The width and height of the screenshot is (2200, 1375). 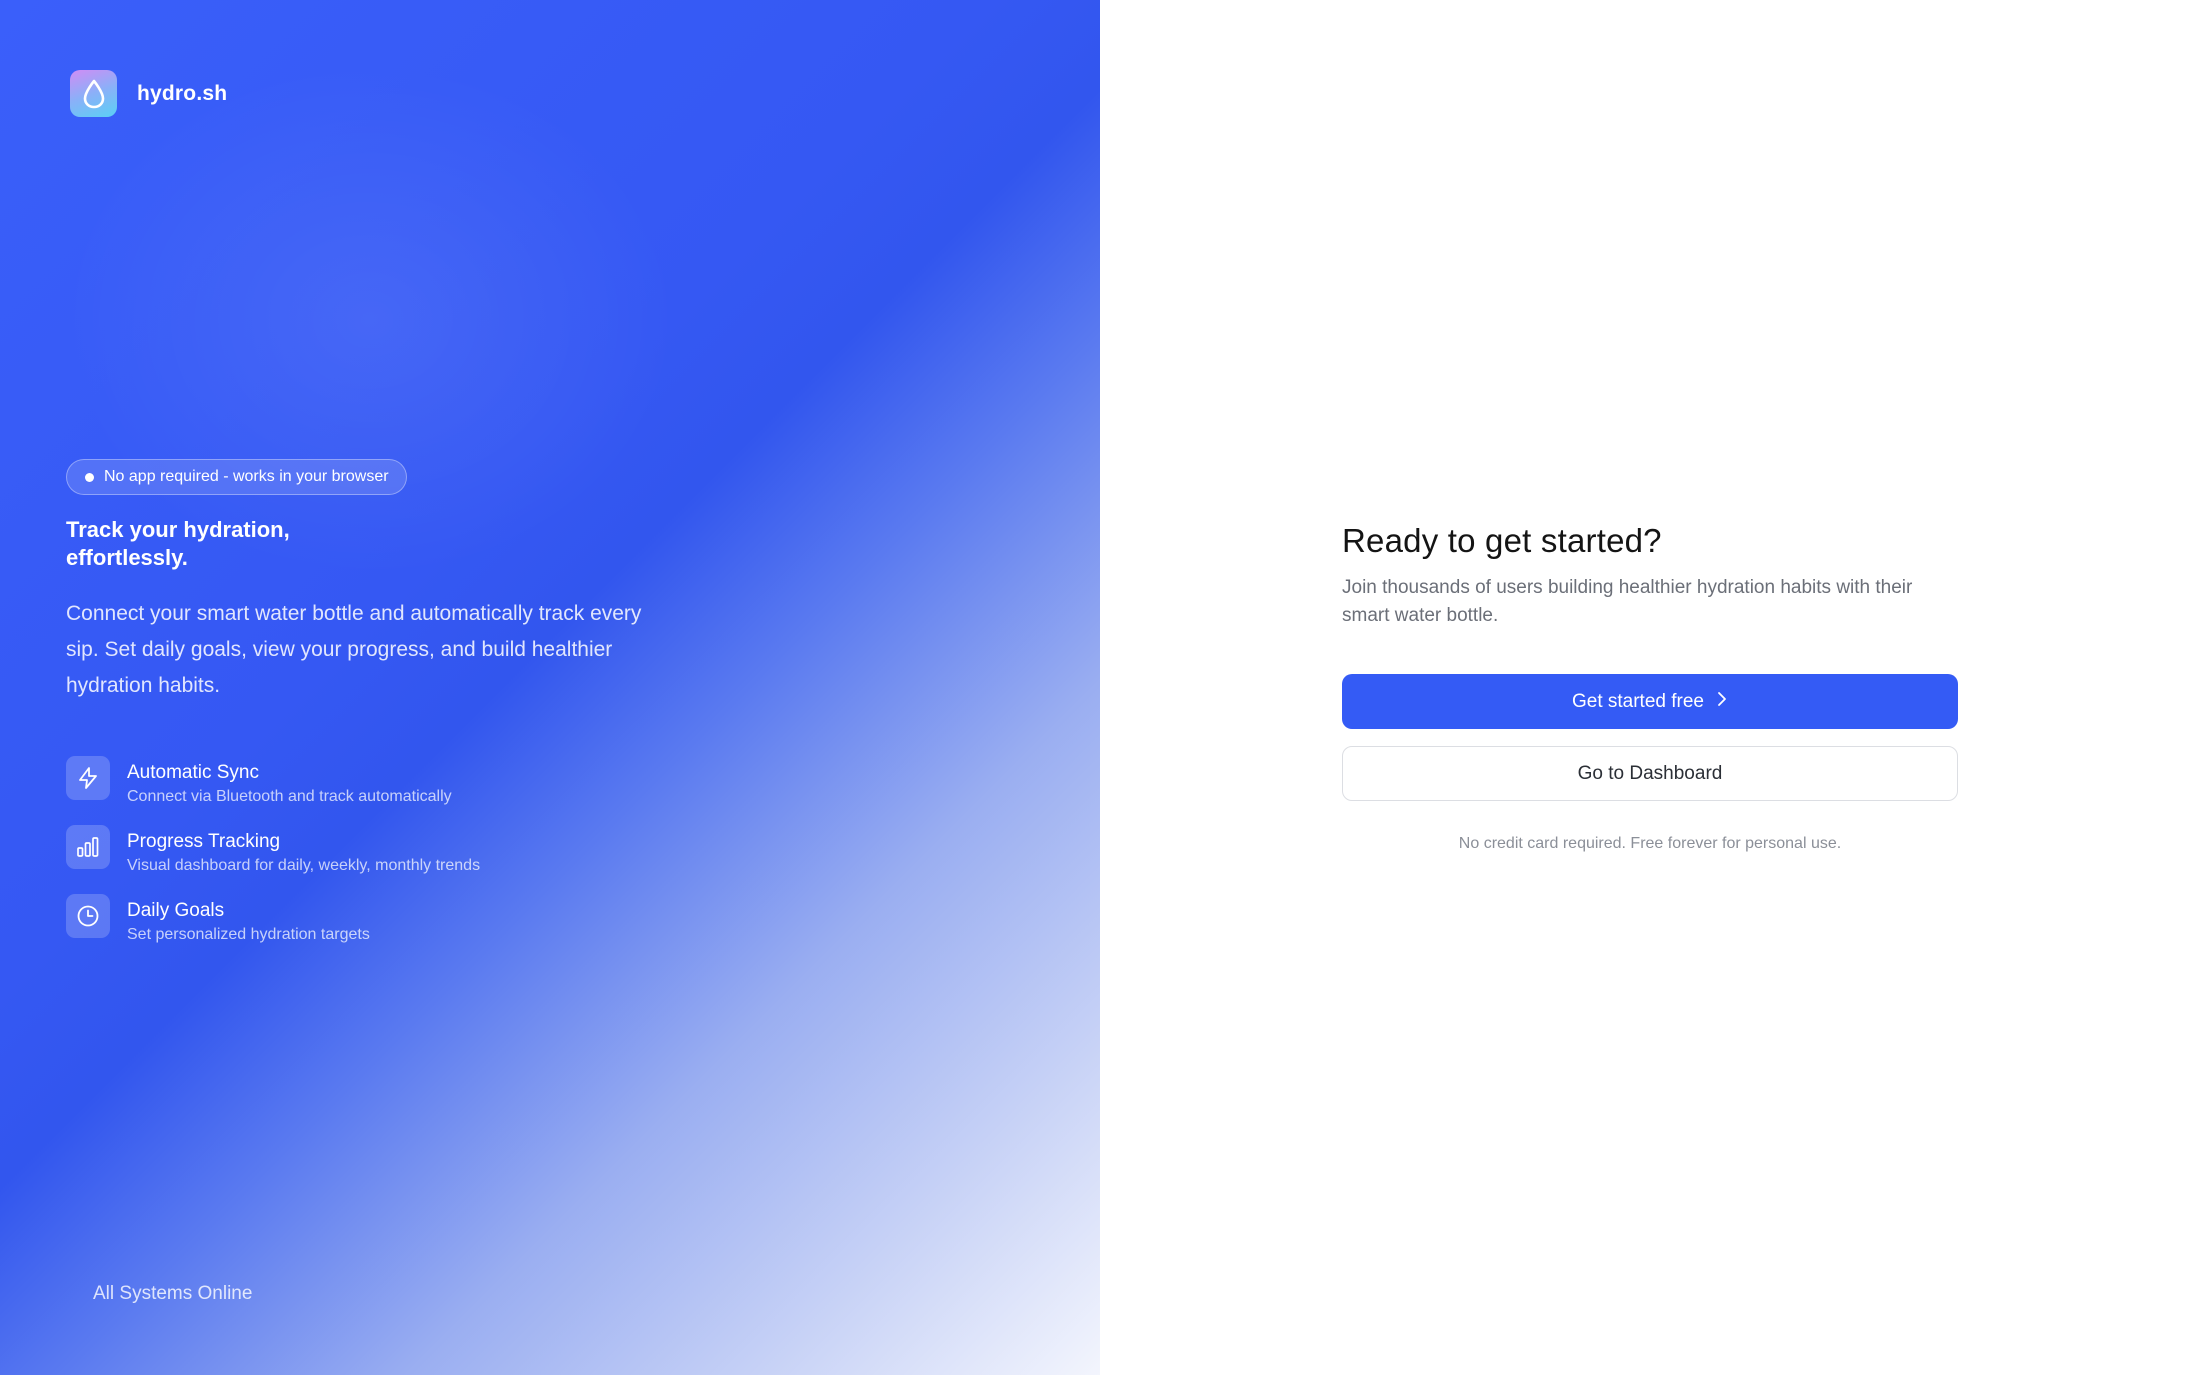 I want to click on go-to-dashboard-button: Go to Dashboard, so click(x=1650, y=773).